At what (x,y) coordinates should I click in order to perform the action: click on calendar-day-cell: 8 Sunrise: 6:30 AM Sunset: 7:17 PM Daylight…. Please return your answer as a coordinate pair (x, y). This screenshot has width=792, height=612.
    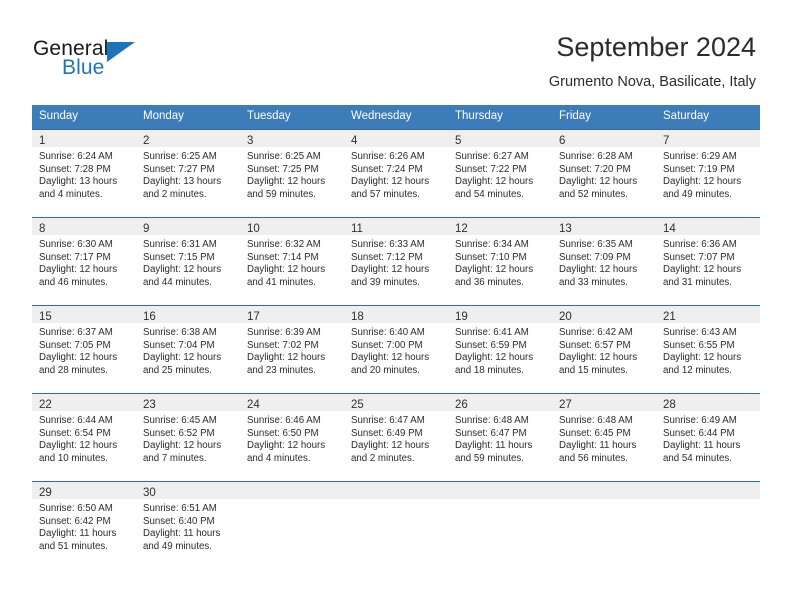
    Looking at the image, I should click on (84, 261).